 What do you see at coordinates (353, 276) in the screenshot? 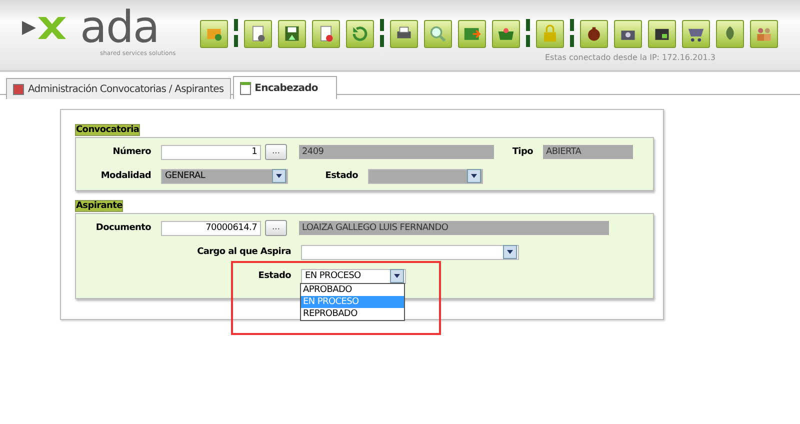
I see `dropdown-field: EN PROCESO` at bounding box center [353, 276].